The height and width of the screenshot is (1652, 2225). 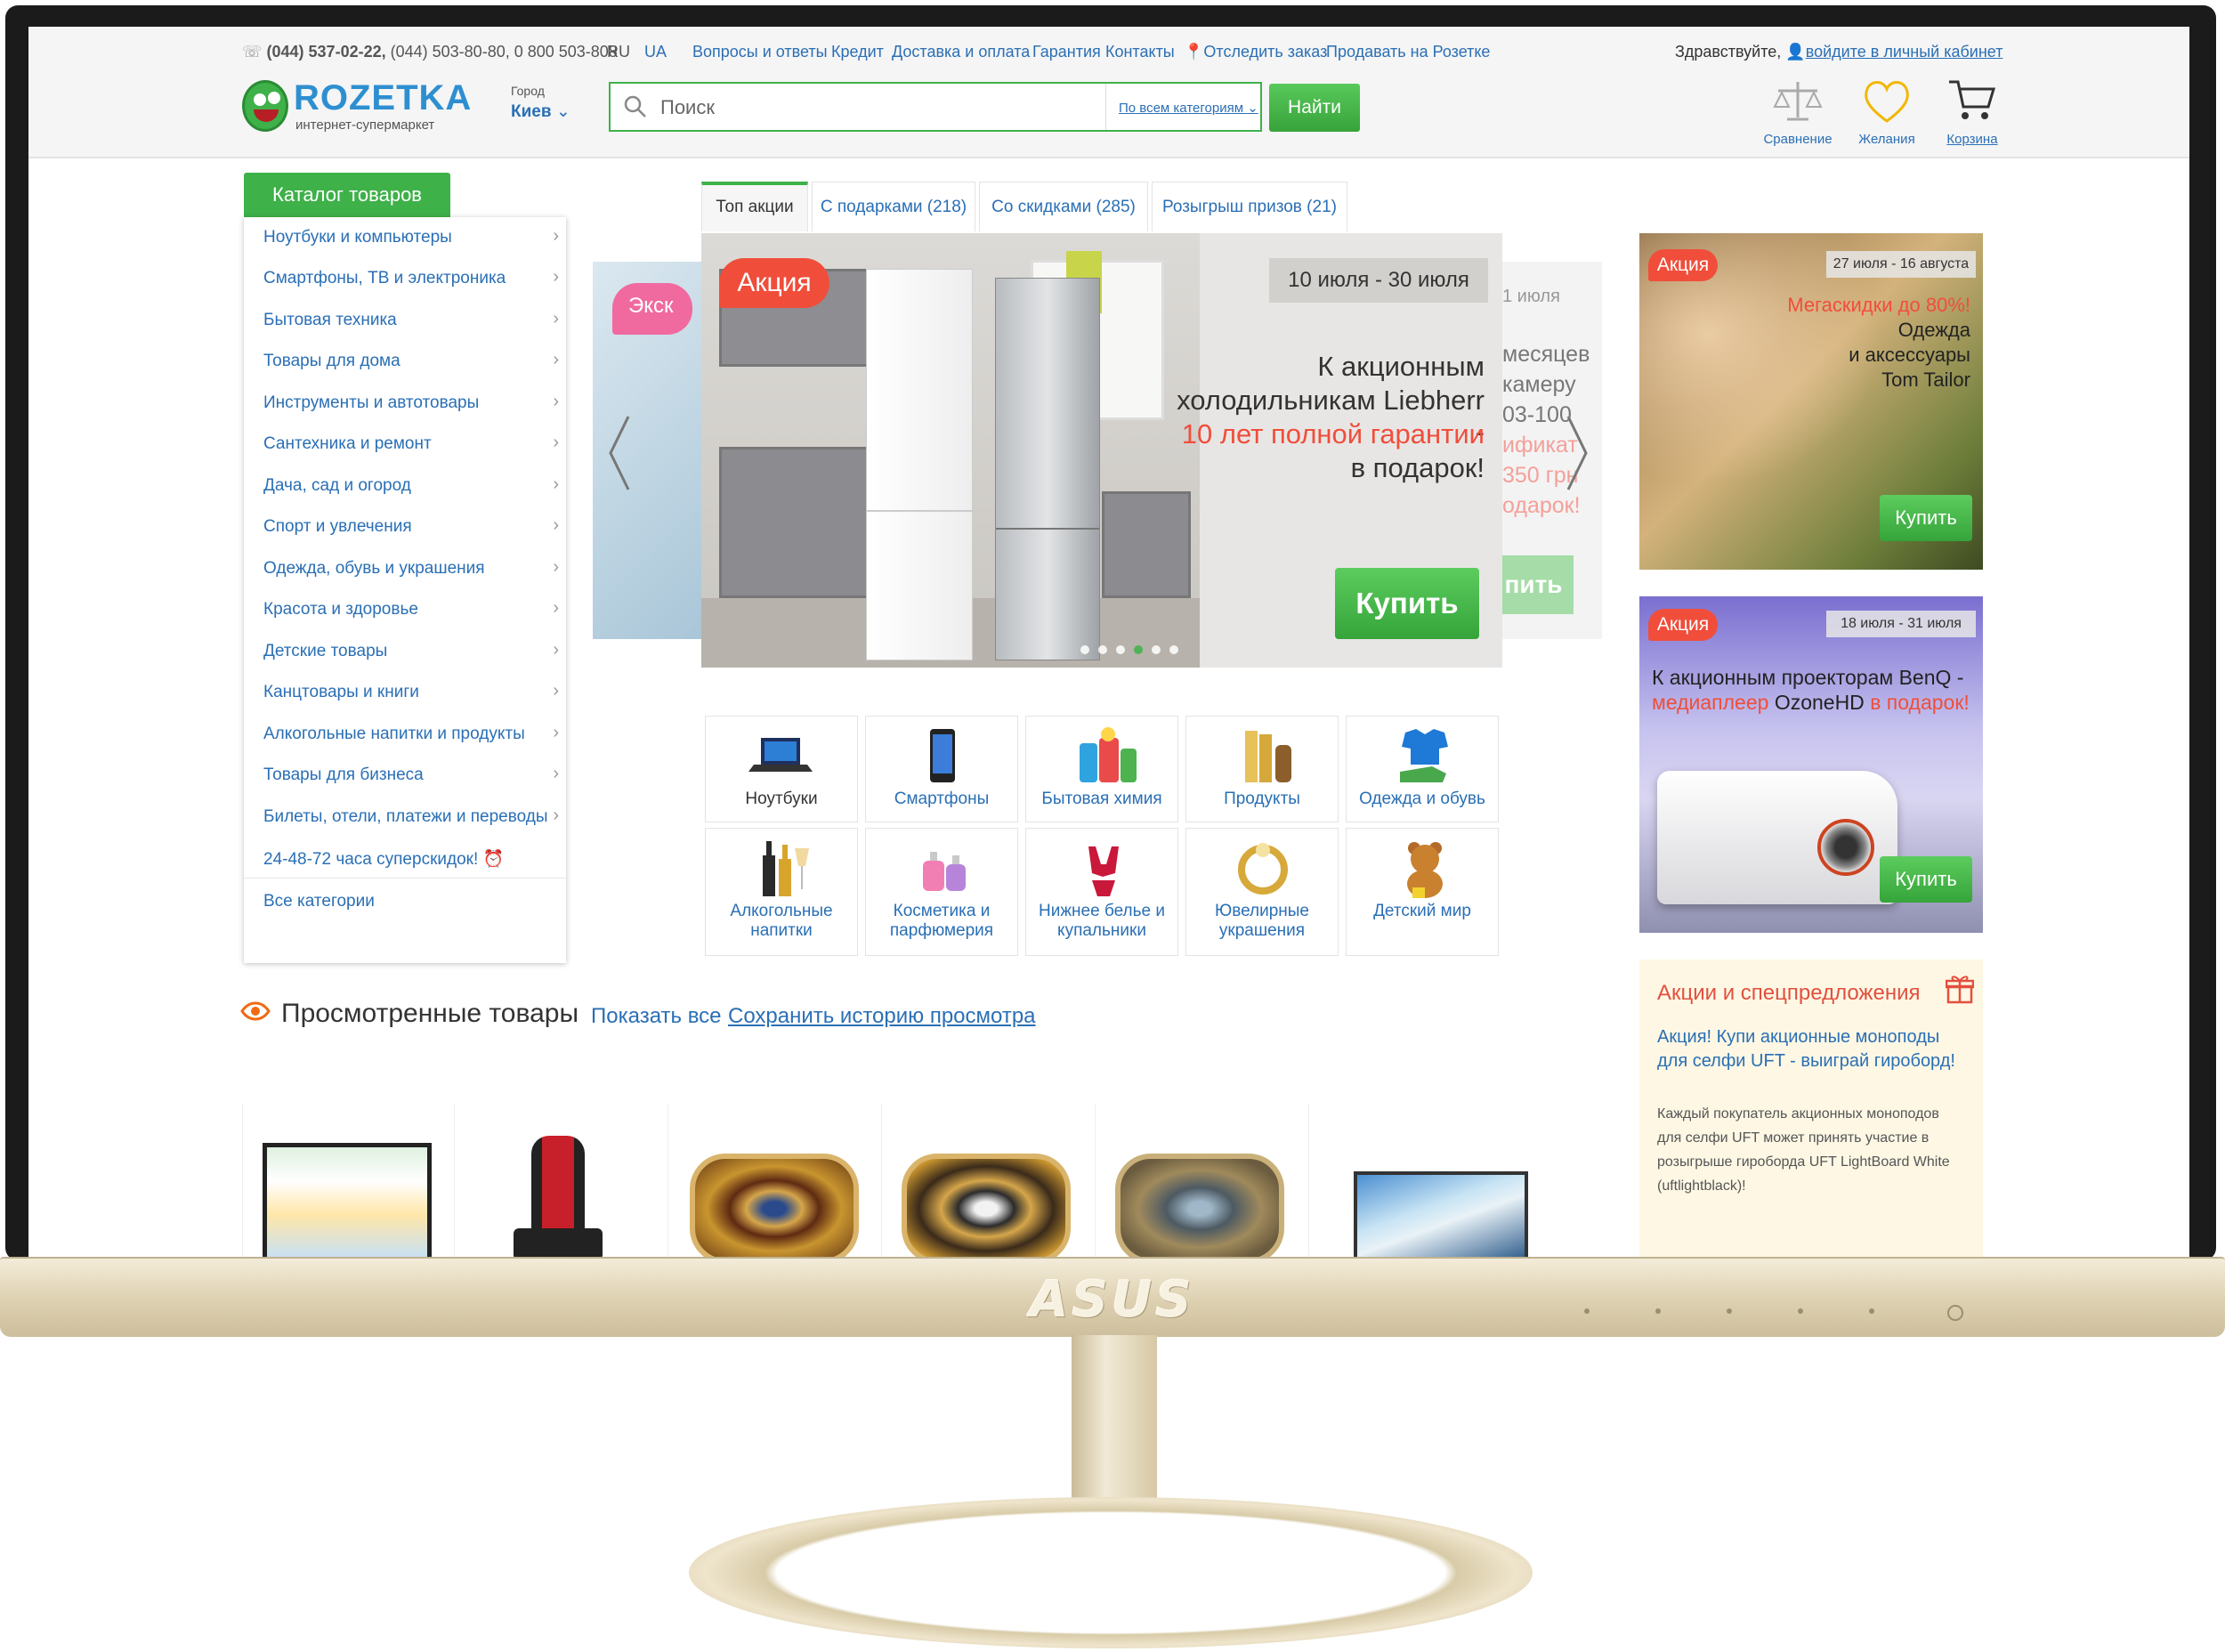 I want to click on catalog-item-stationery: Канцтовары и книги, so click(x=341, y=692).